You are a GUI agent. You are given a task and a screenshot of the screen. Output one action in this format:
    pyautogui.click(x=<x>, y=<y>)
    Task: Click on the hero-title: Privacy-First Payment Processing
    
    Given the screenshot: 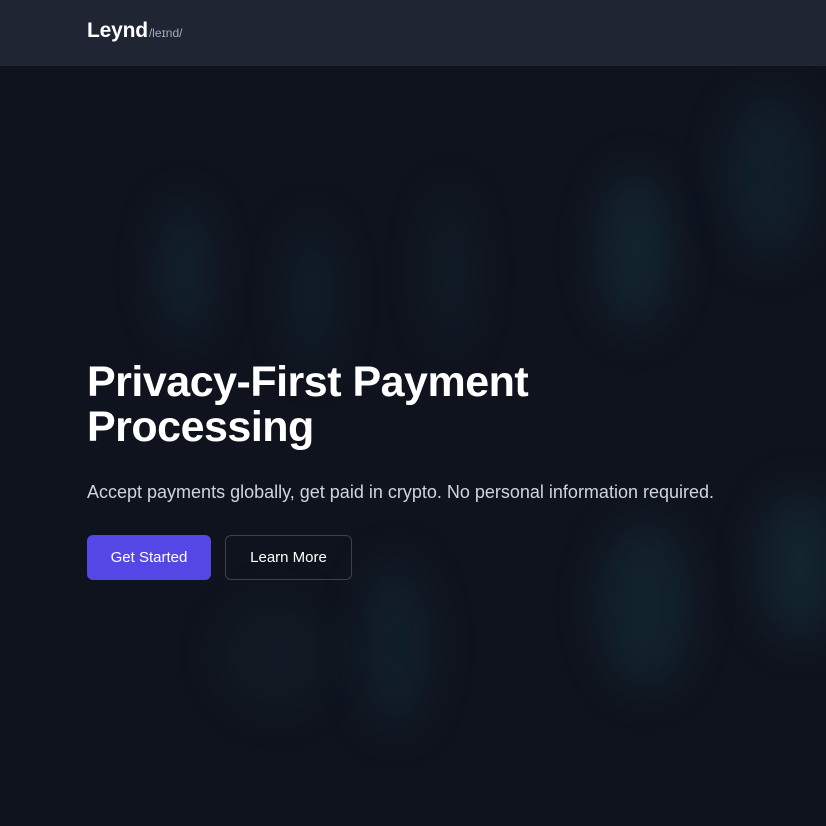 What is the action you would take?
    pyautogui.click(x=447, y=405)
    